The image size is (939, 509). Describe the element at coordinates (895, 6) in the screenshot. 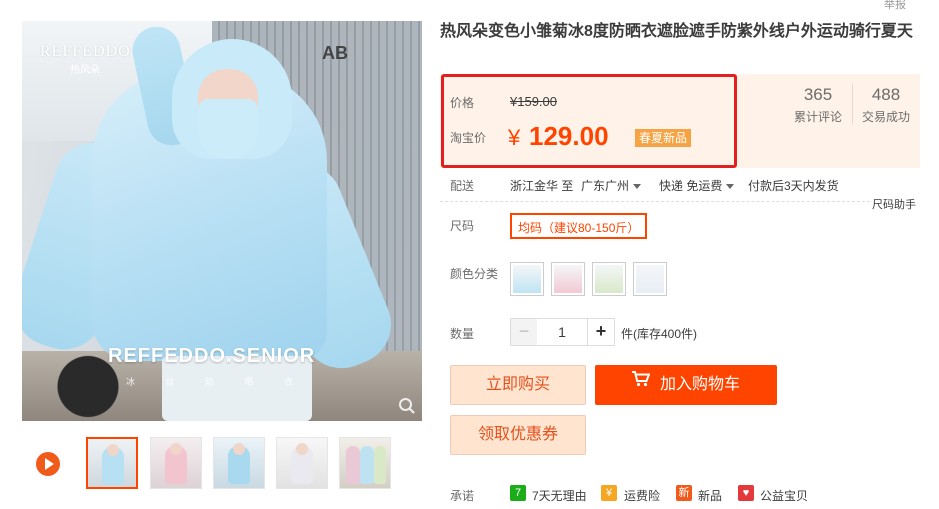

I see `report-link: 举报` at that location.